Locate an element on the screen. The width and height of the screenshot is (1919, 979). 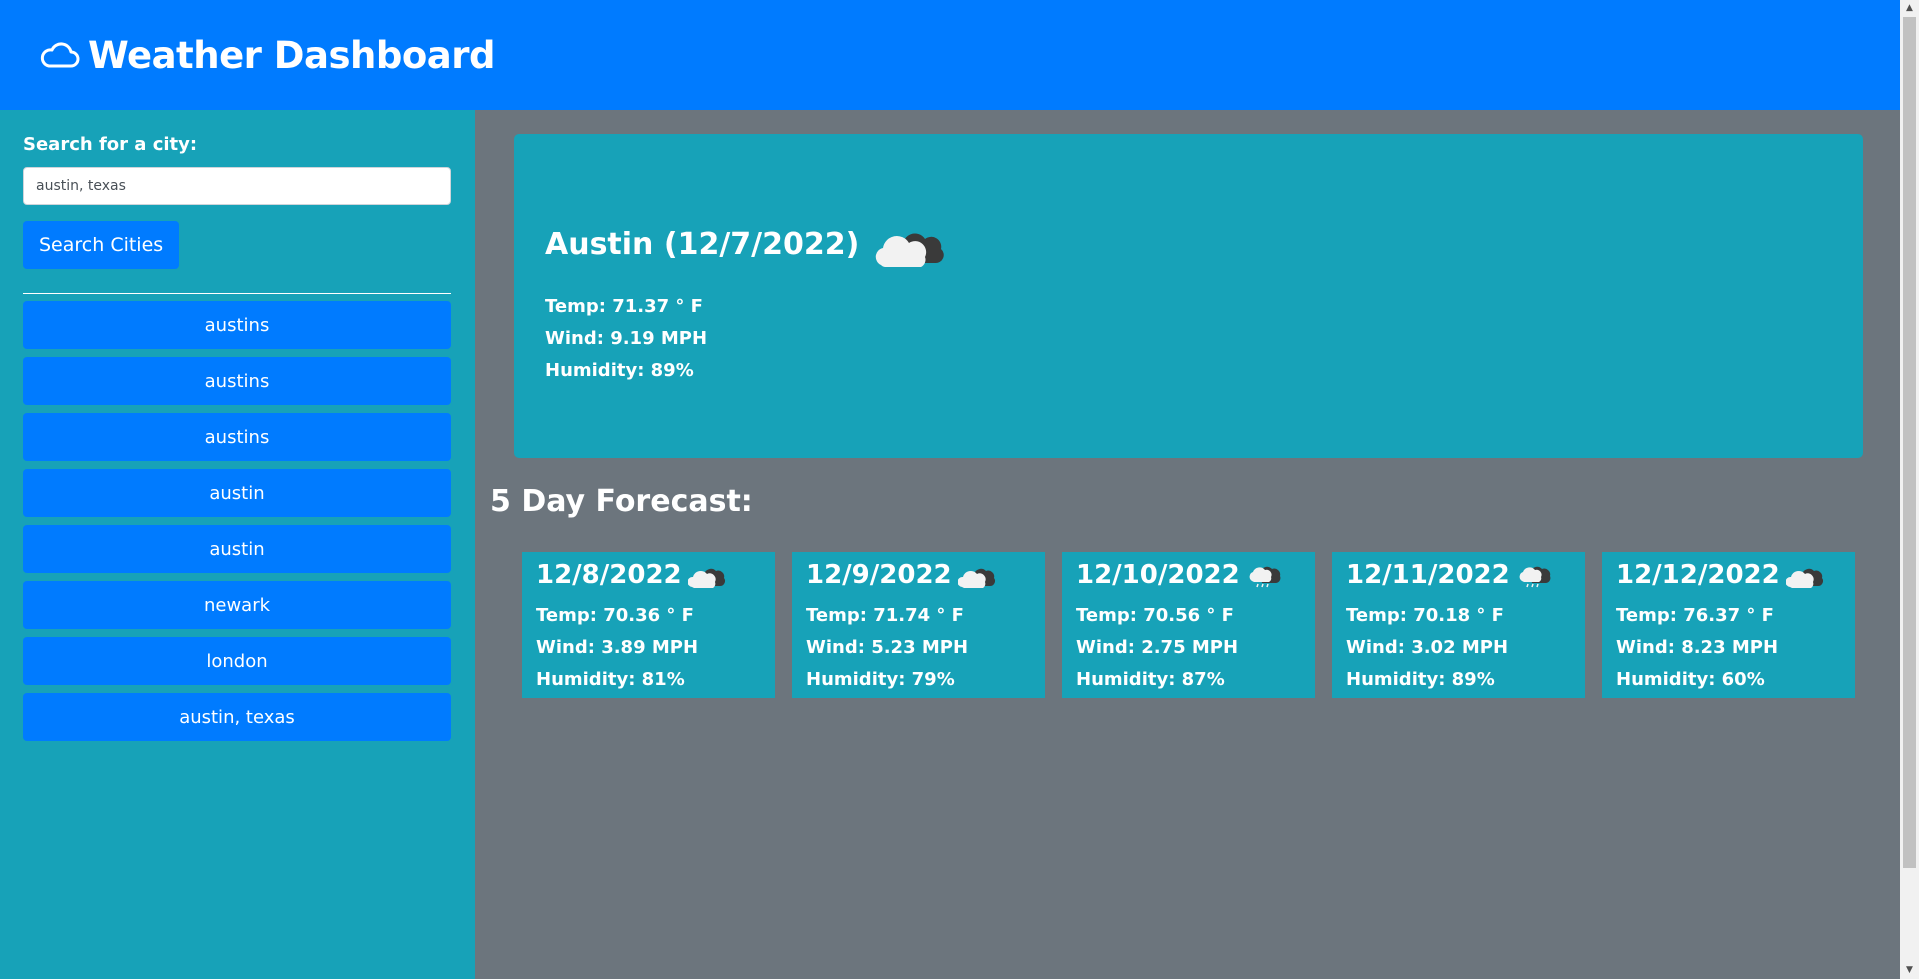
forecast-date: 12/12/2022 is located at coordinates (1698, 575).